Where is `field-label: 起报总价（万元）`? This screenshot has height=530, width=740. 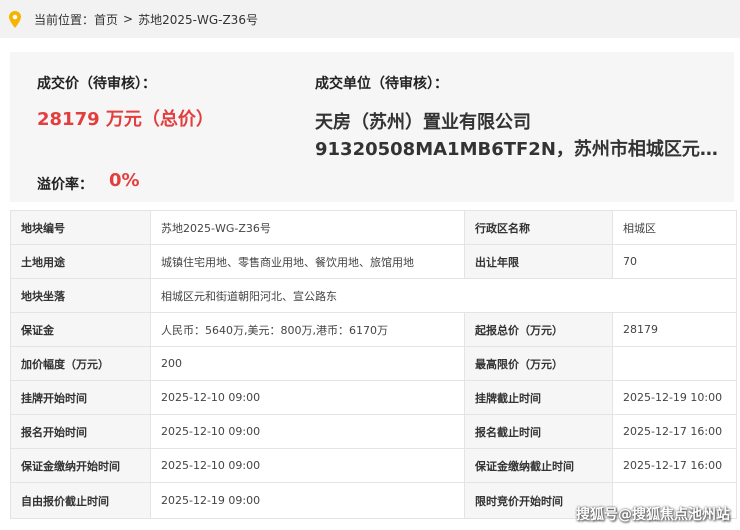 field-label: 起报总价（万元） is located at coordinates (538, 329).